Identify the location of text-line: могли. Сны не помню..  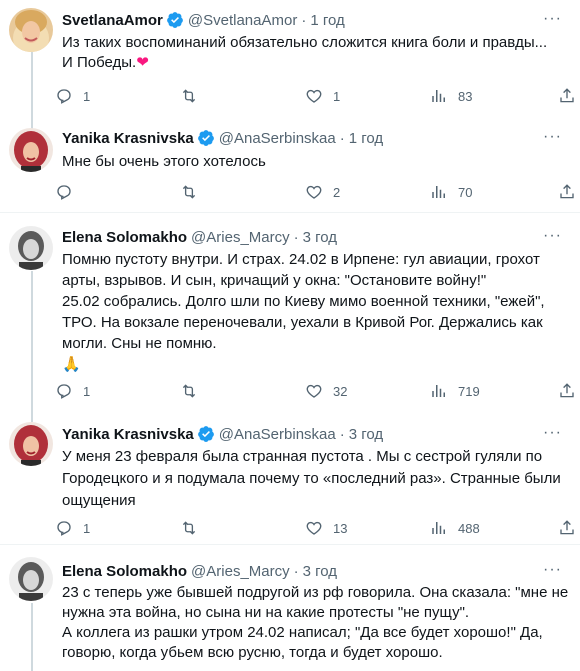
(139, 343).